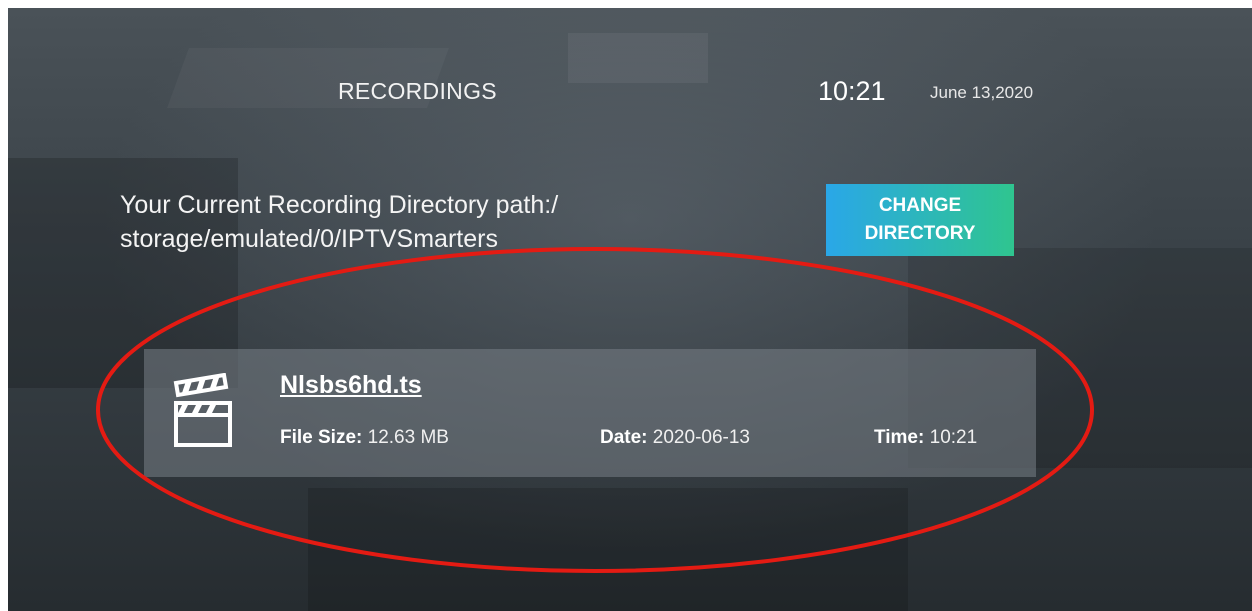 The image size is (1252, 611). I want to click on time-value: 10:21, so click(953, 437).